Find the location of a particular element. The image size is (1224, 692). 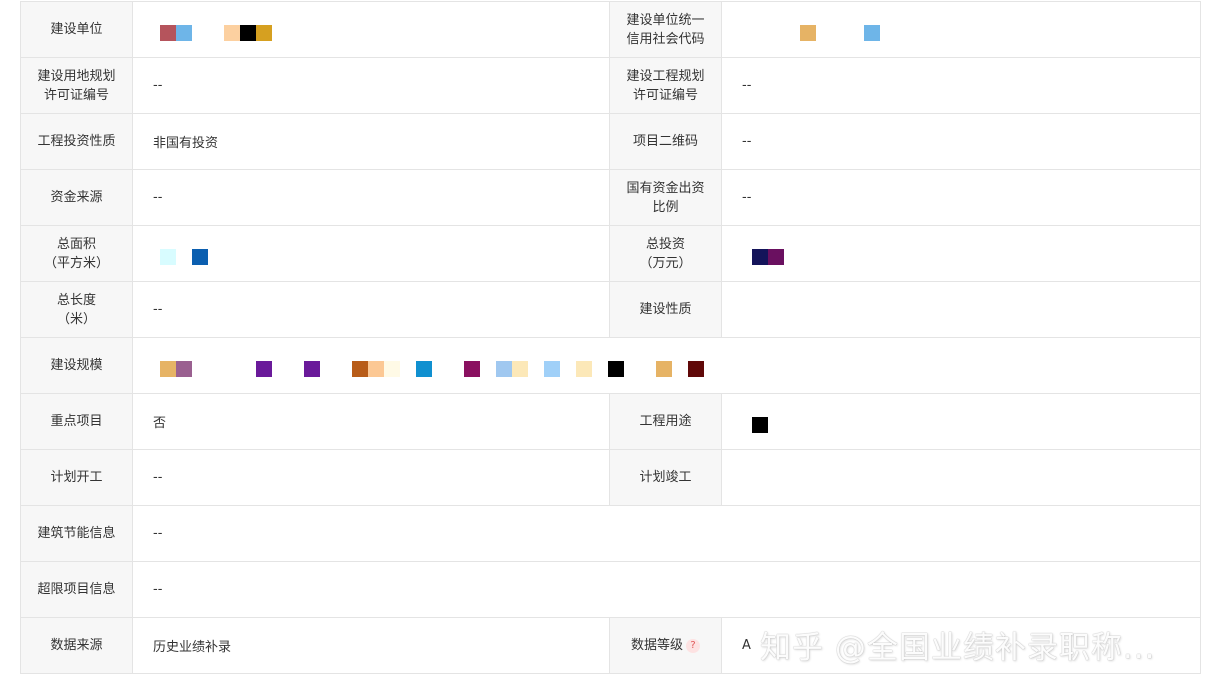

table-row: 建设单位 建设单位统一信用社会代码 is located at coordinates (610, 29).